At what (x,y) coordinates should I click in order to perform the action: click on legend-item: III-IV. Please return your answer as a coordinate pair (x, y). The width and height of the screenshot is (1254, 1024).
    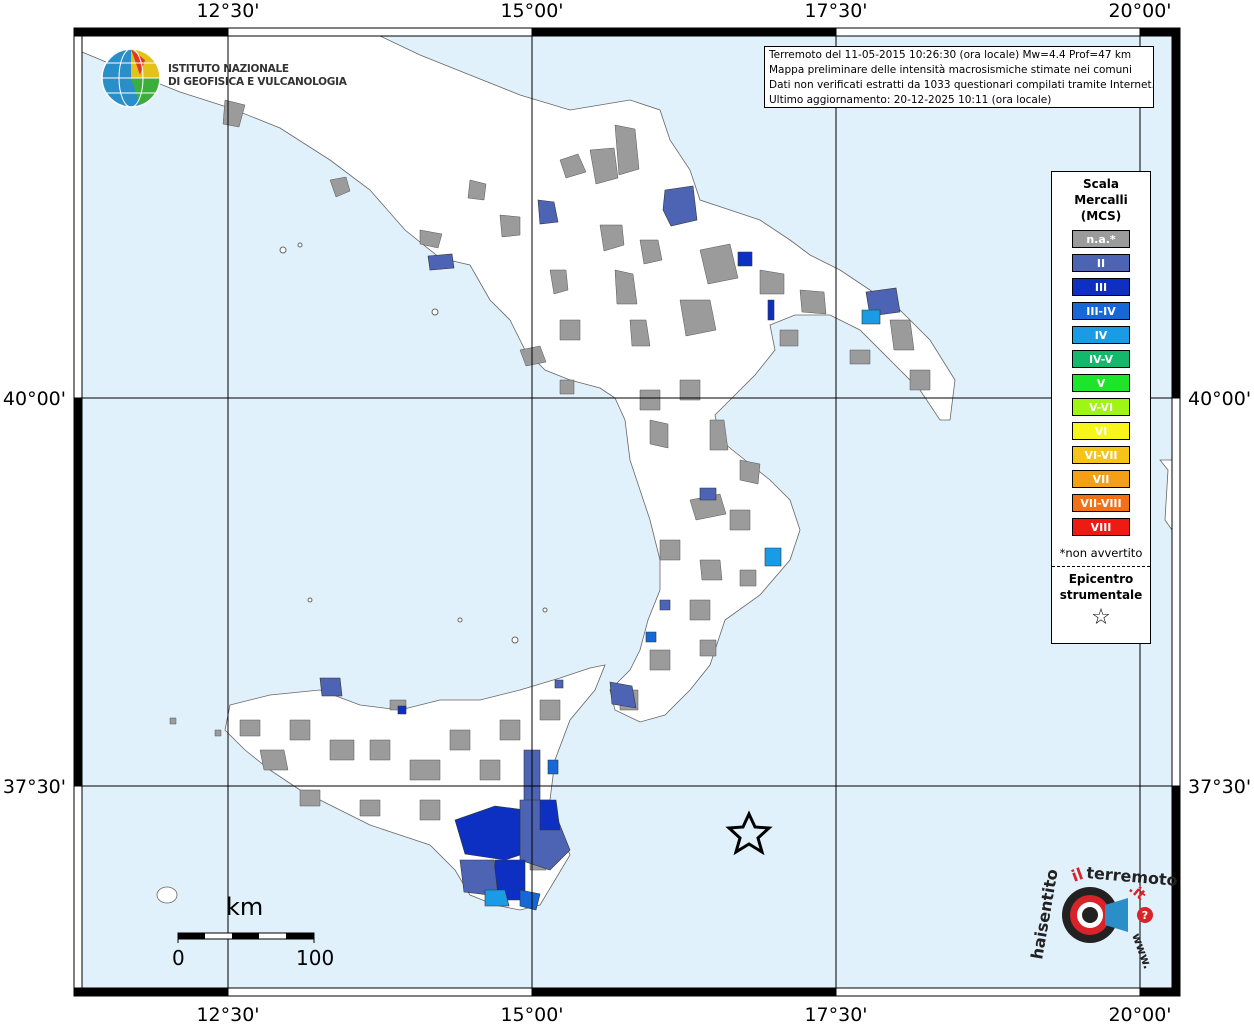
    Looking at the image, I should click on (1101, 311).